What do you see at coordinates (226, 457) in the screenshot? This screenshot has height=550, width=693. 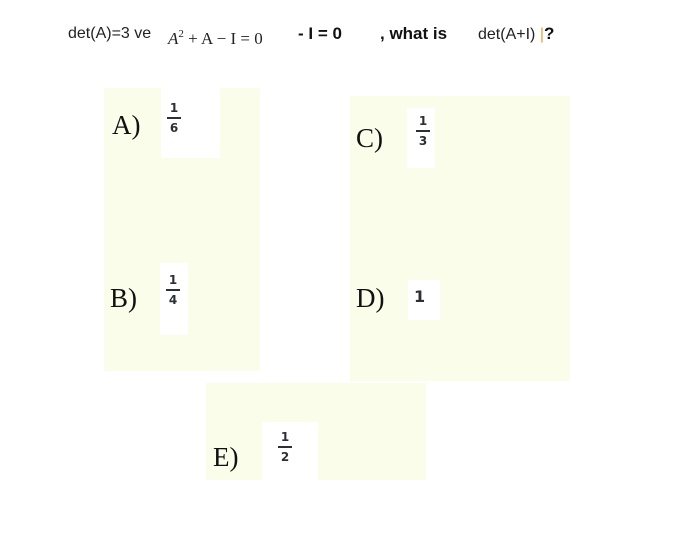 I see `option-e-letter: E)` at bounding box center [226, 457].